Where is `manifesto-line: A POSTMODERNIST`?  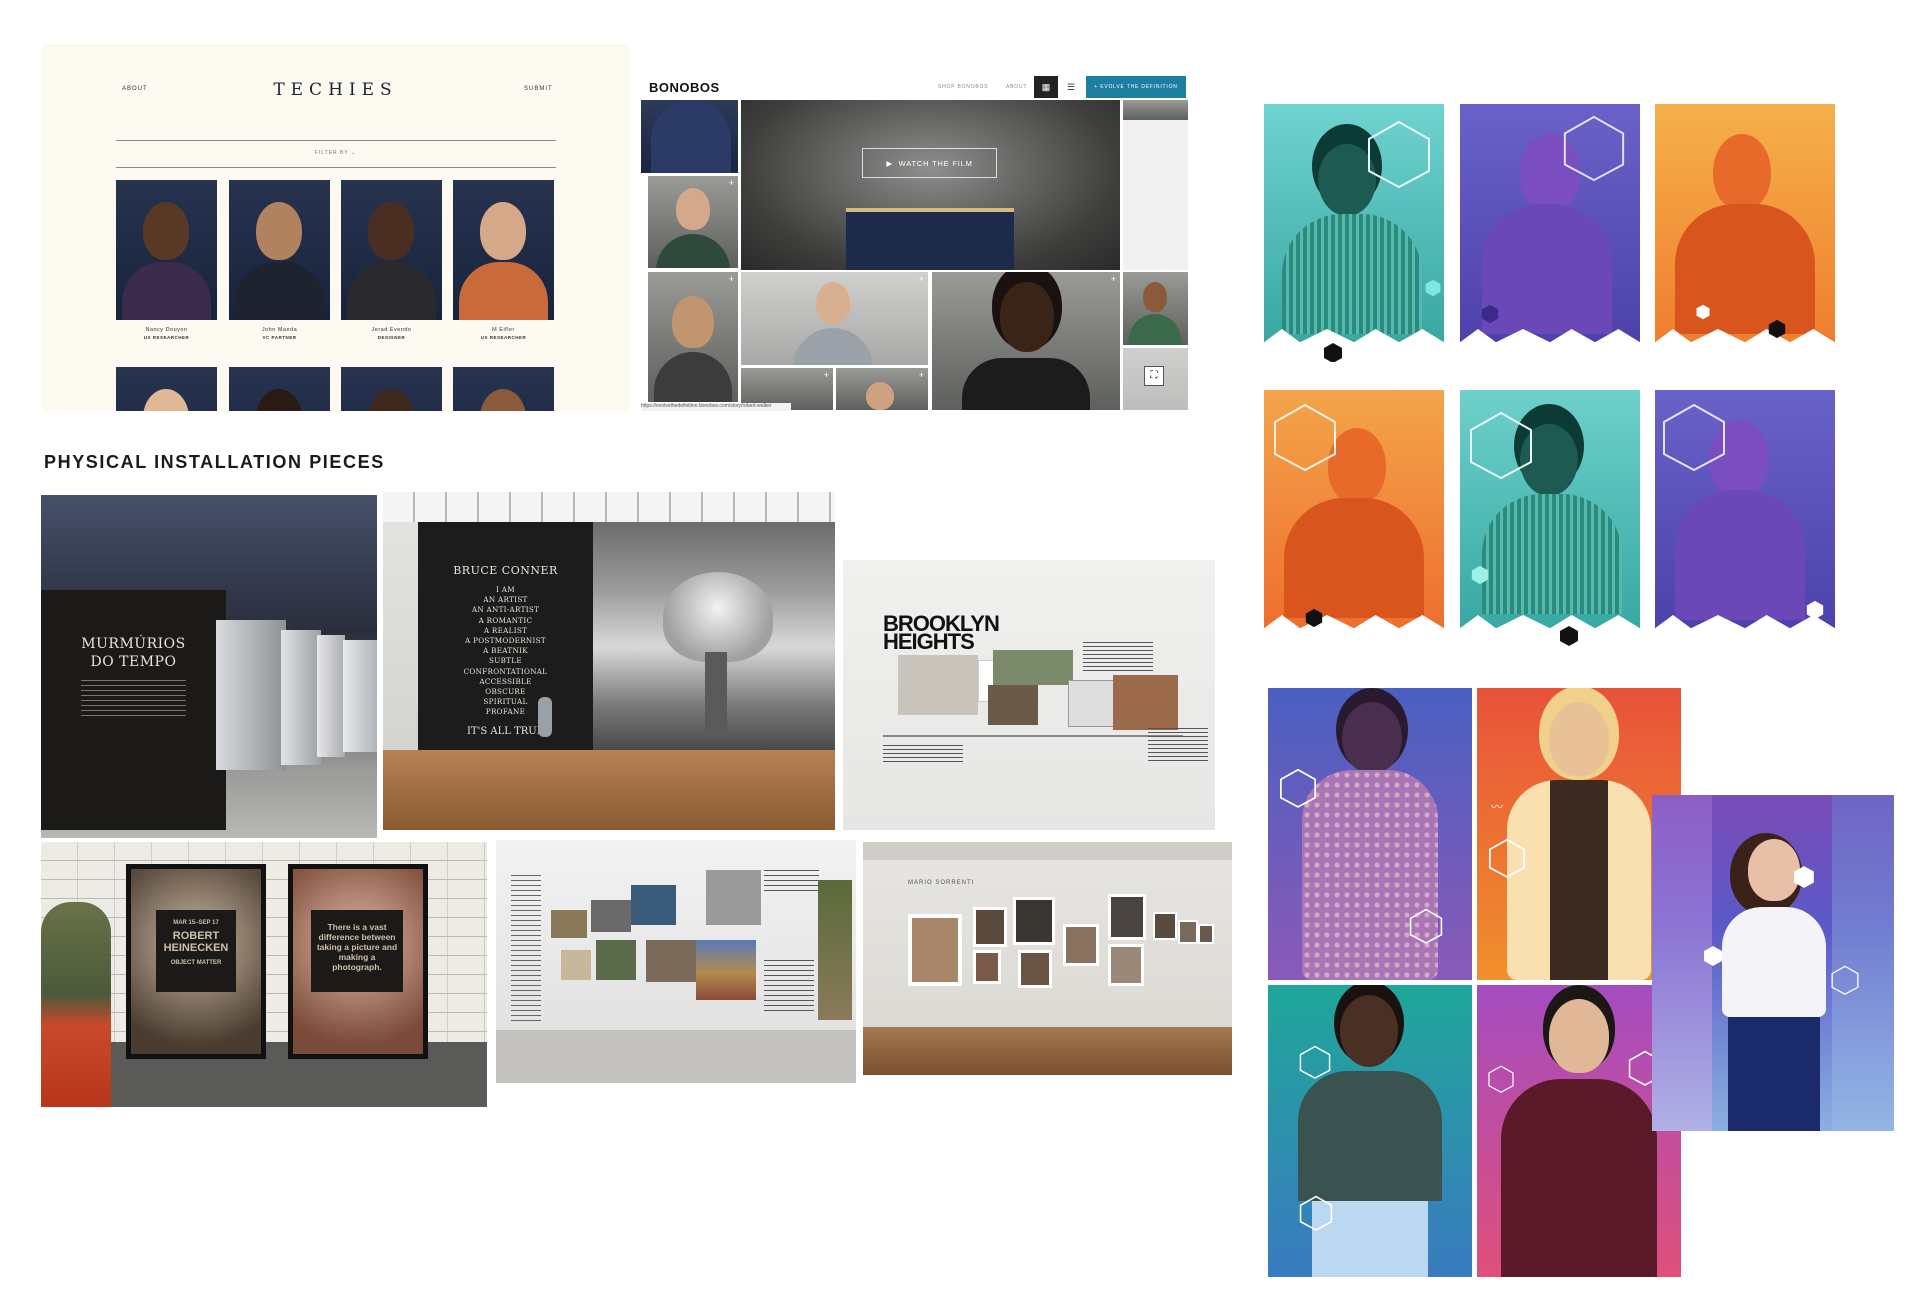
manifesto-line: A POSTMODERNIST is located at coordinates (505, 641).